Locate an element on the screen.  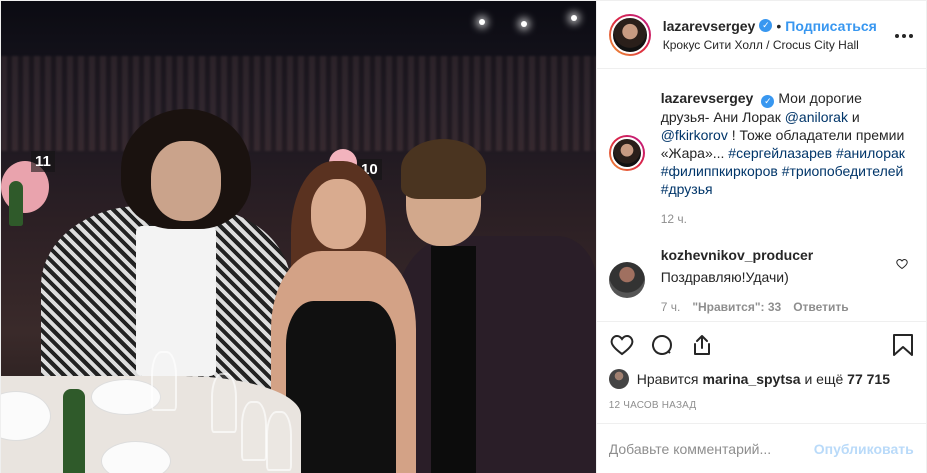
likes-count: 77 715 is located at coordinates (868, 379).